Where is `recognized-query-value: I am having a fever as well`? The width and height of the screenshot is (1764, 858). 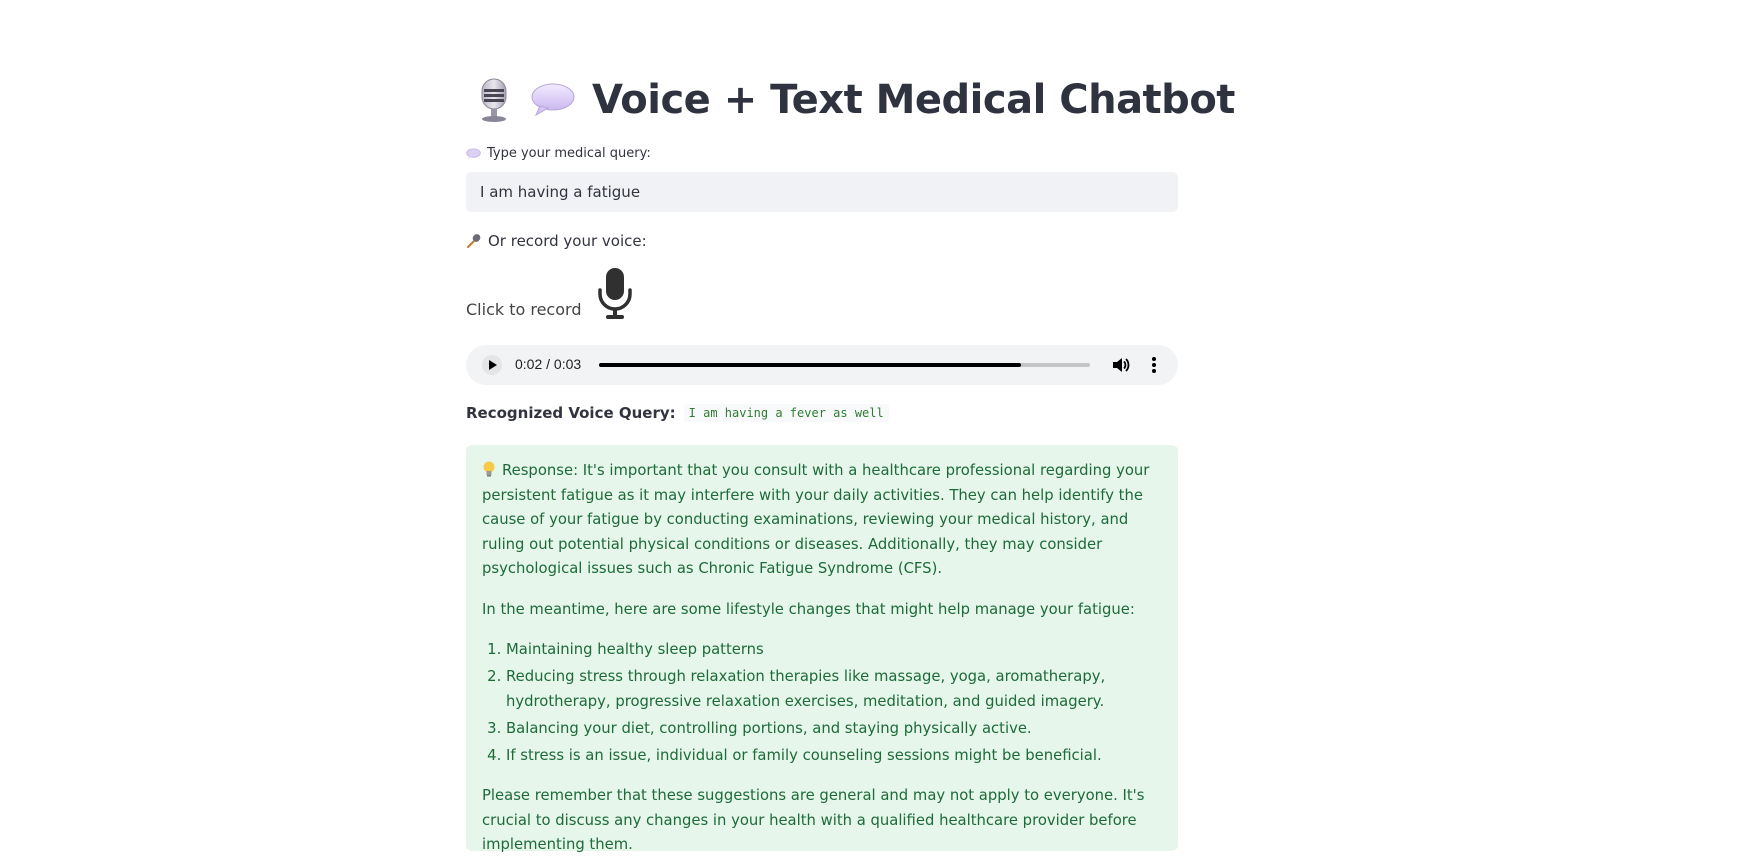
recognized-query-value: I am having a fever as well is located at coordinates (786, 413).